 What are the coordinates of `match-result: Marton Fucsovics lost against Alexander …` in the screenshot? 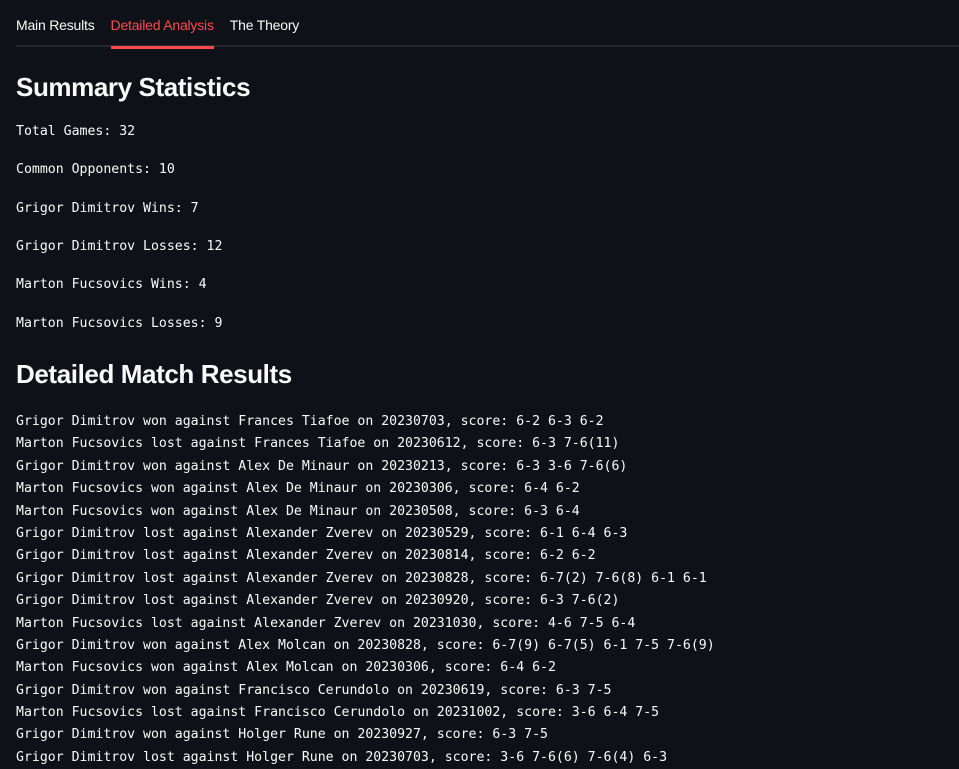 It's located at (326, 623).